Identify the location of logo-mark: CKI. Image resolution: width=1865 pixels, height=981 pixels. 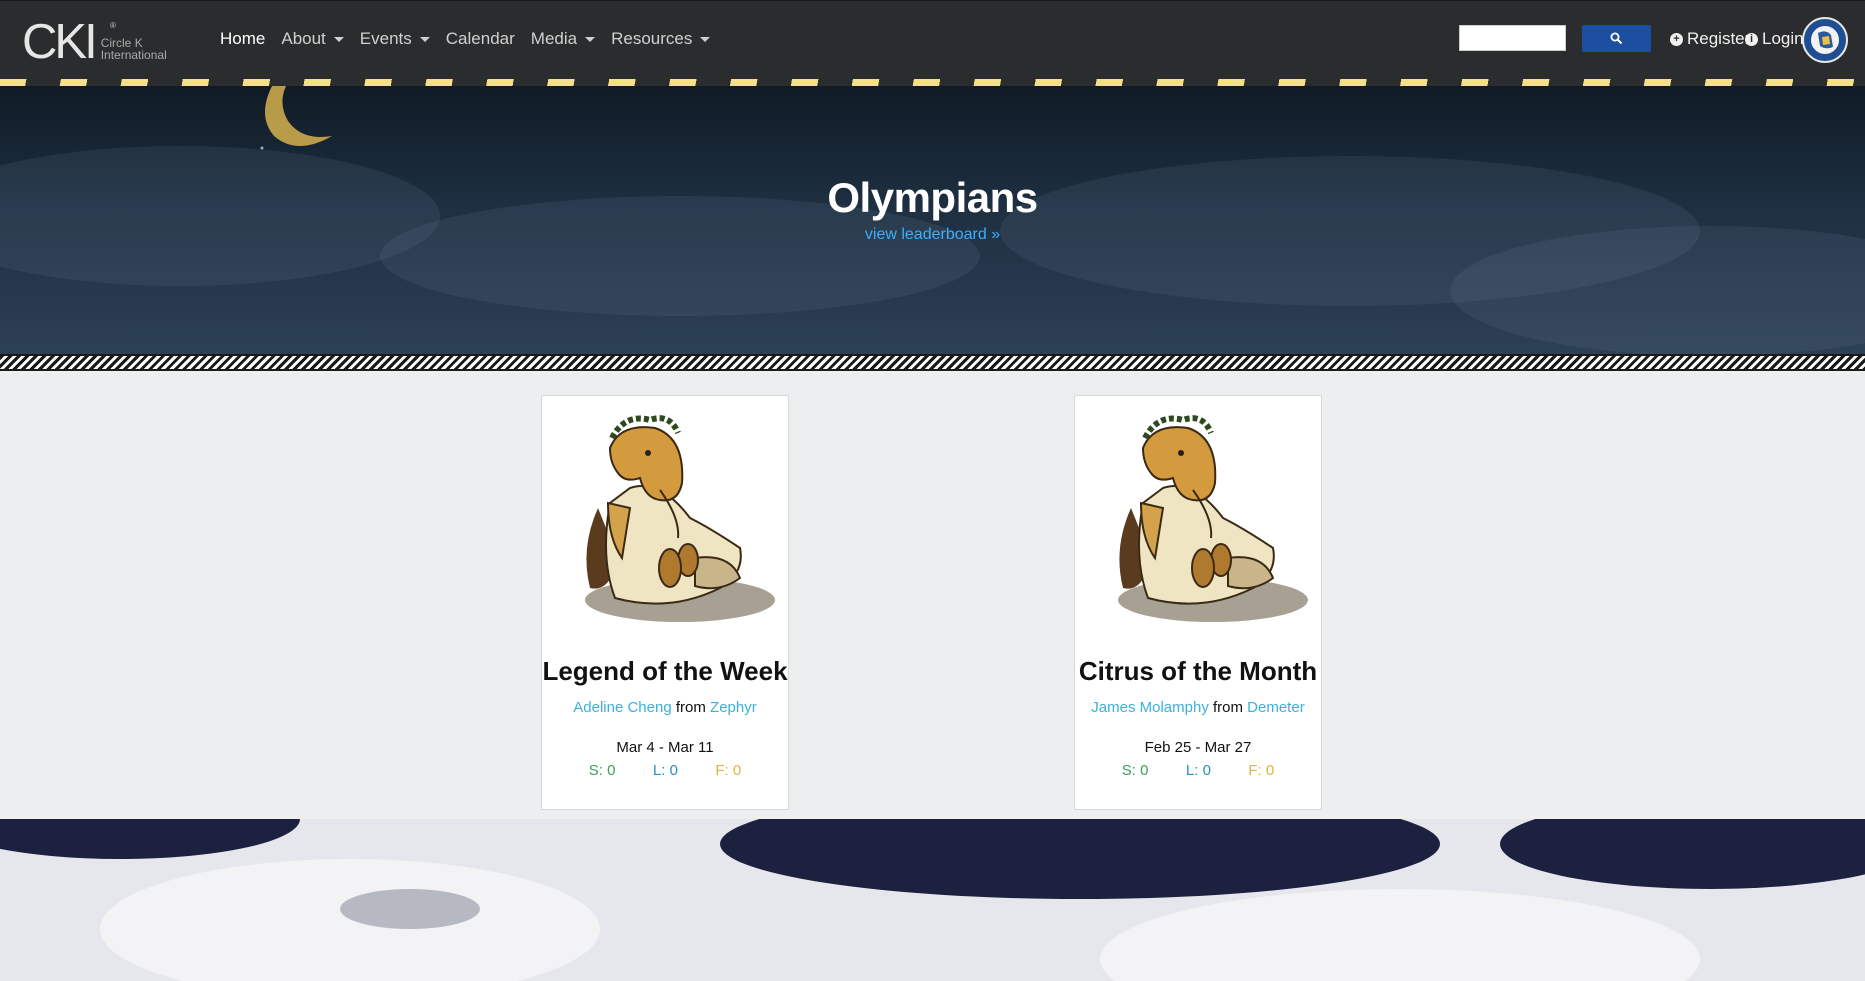
(60, 42).